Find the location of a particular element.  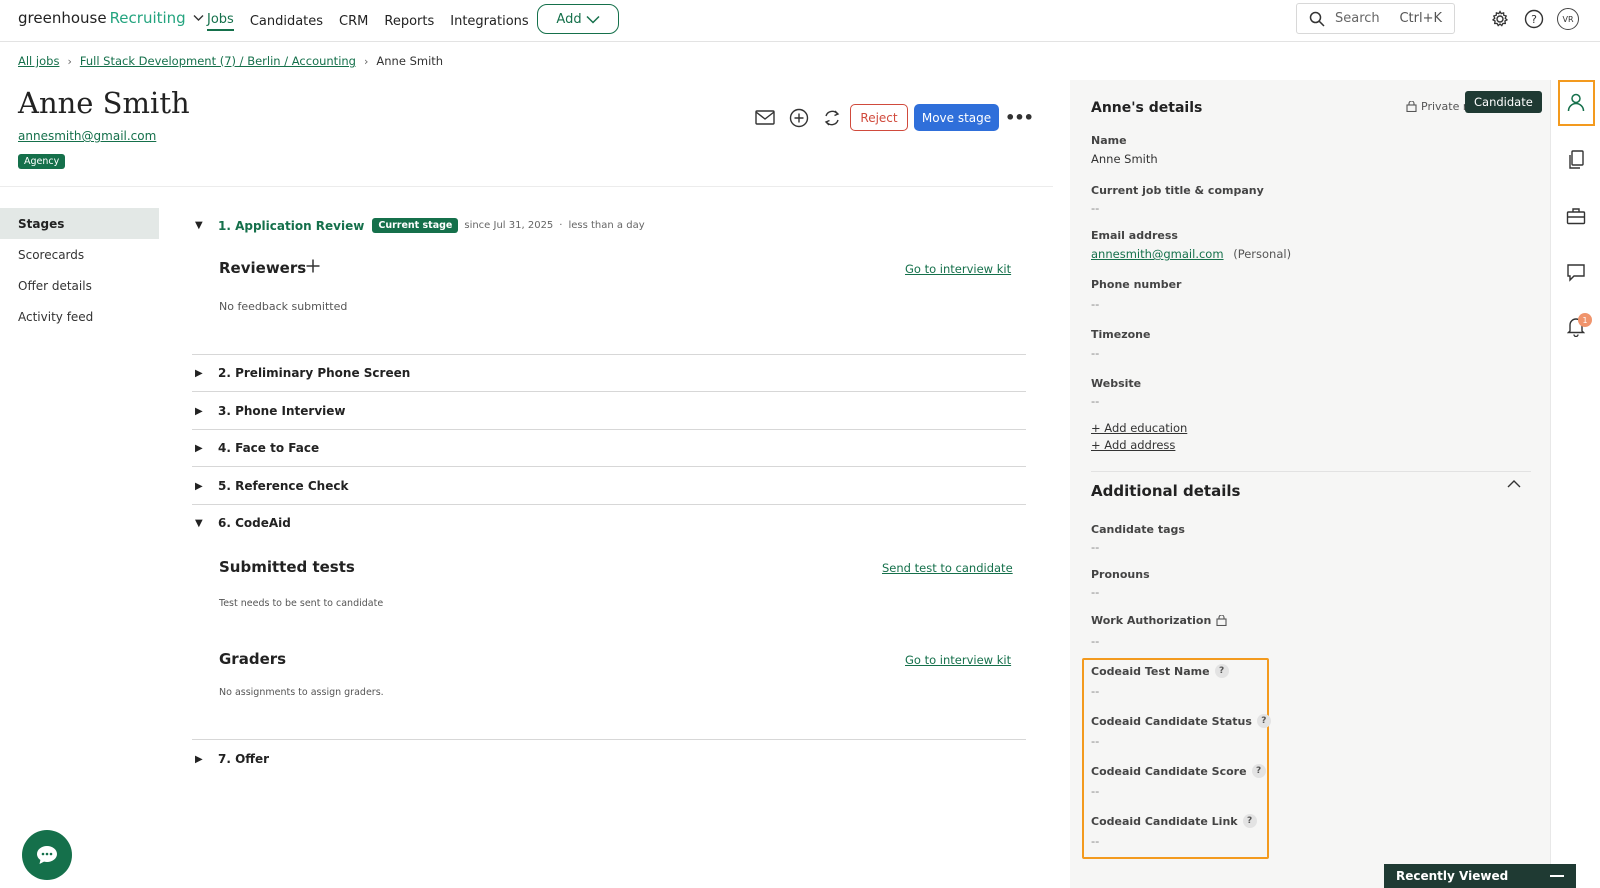

work-authorization-text: Work Authorization is located at coordinates (1151, 620).